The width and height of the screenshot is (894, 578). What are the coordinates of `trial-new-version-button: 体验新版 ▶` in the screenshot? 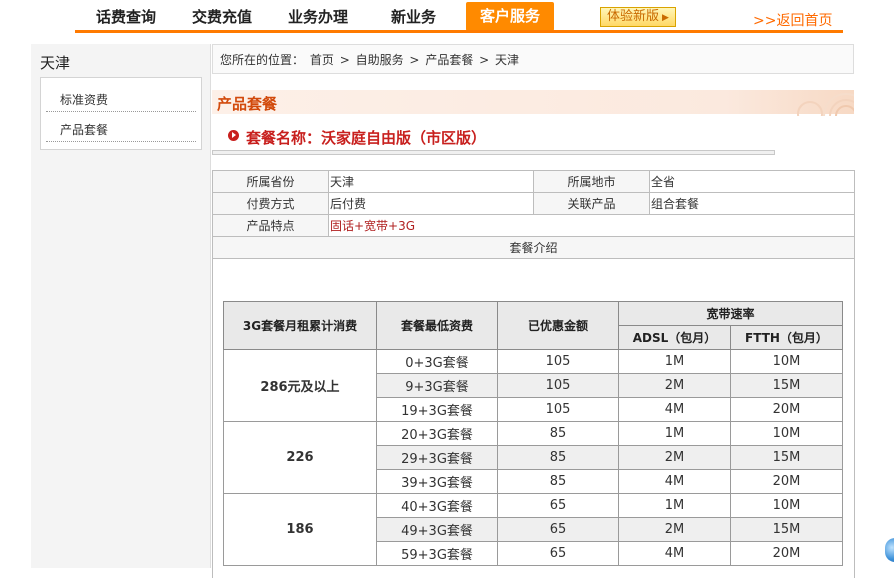 It's located at (638, 17).